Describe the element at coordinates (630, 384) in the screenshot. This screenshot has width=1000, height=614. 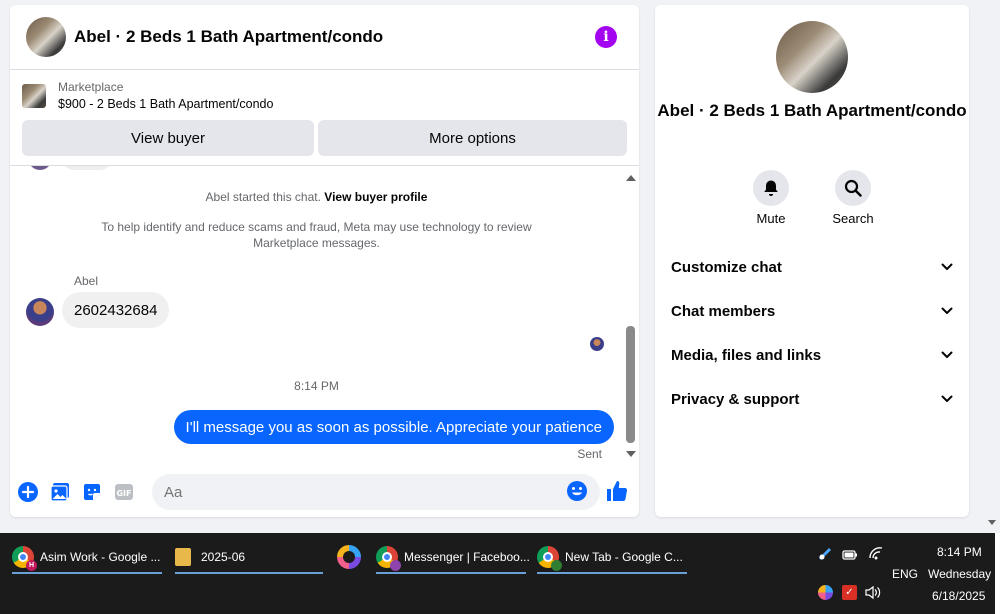
I see `scroll-thumb` at that location.